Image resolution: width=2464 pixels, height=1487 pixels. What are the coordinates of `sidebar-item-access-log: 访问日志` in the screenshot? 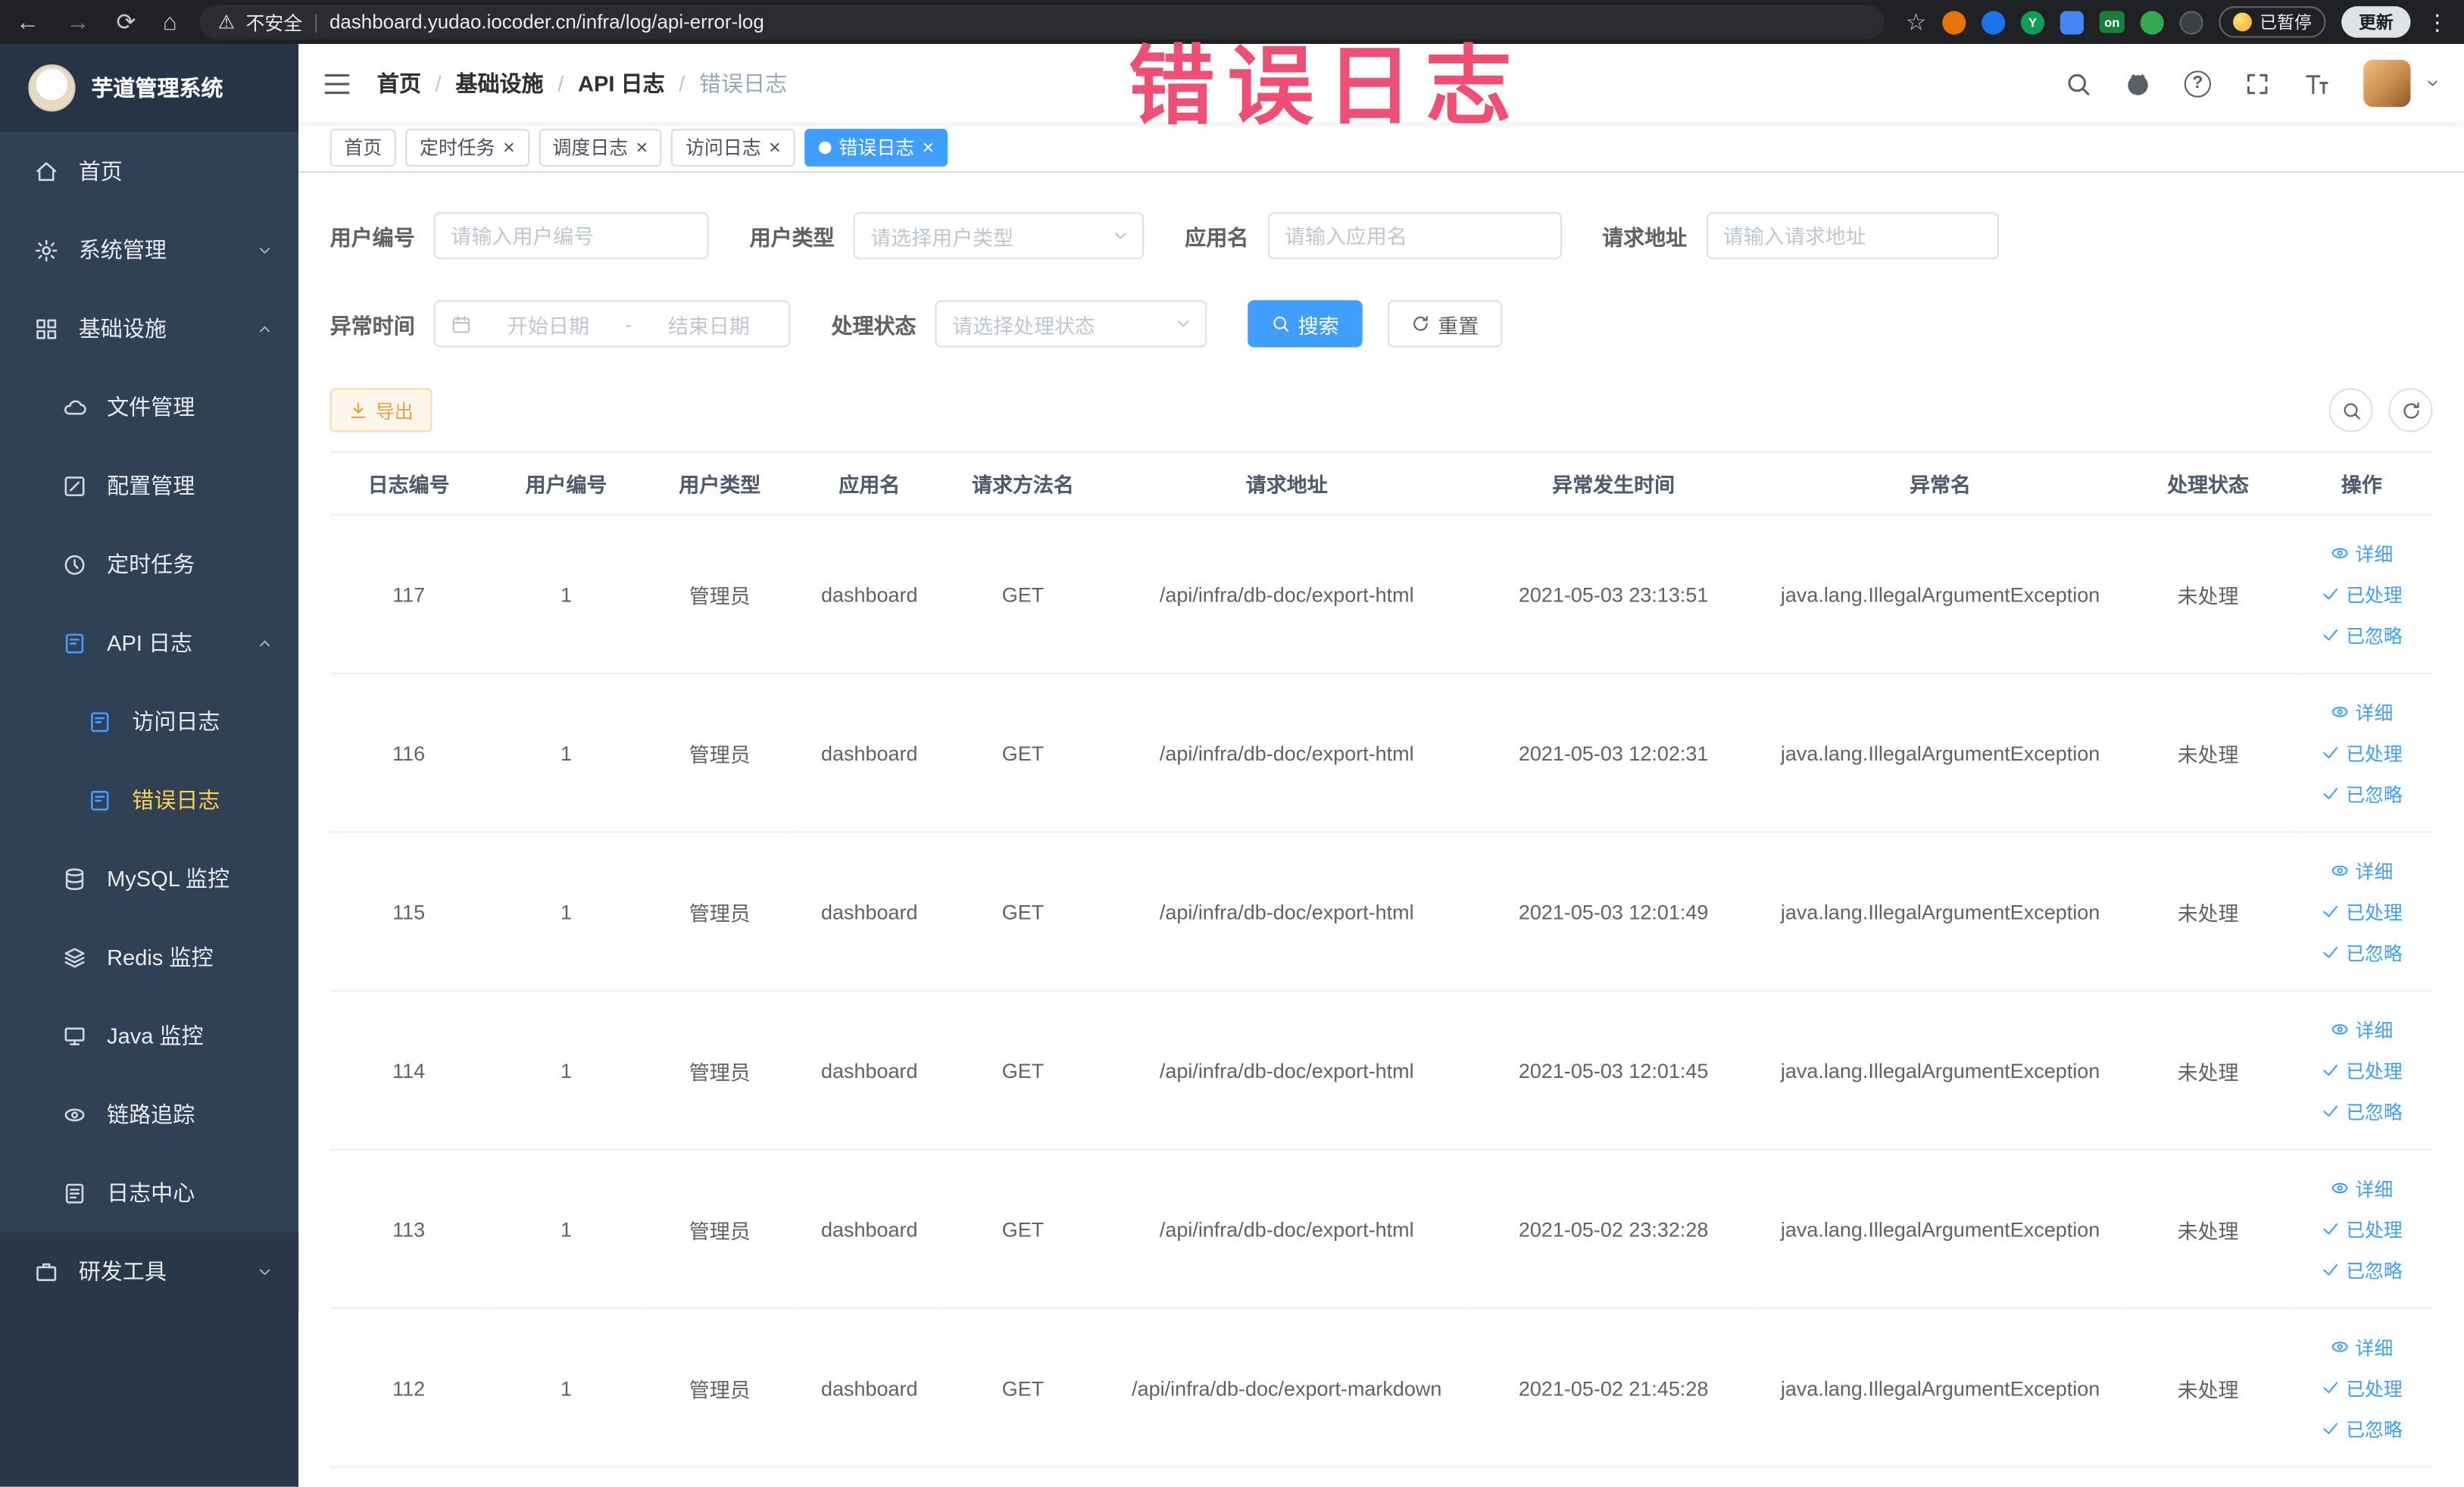 It's located at (149, 721).